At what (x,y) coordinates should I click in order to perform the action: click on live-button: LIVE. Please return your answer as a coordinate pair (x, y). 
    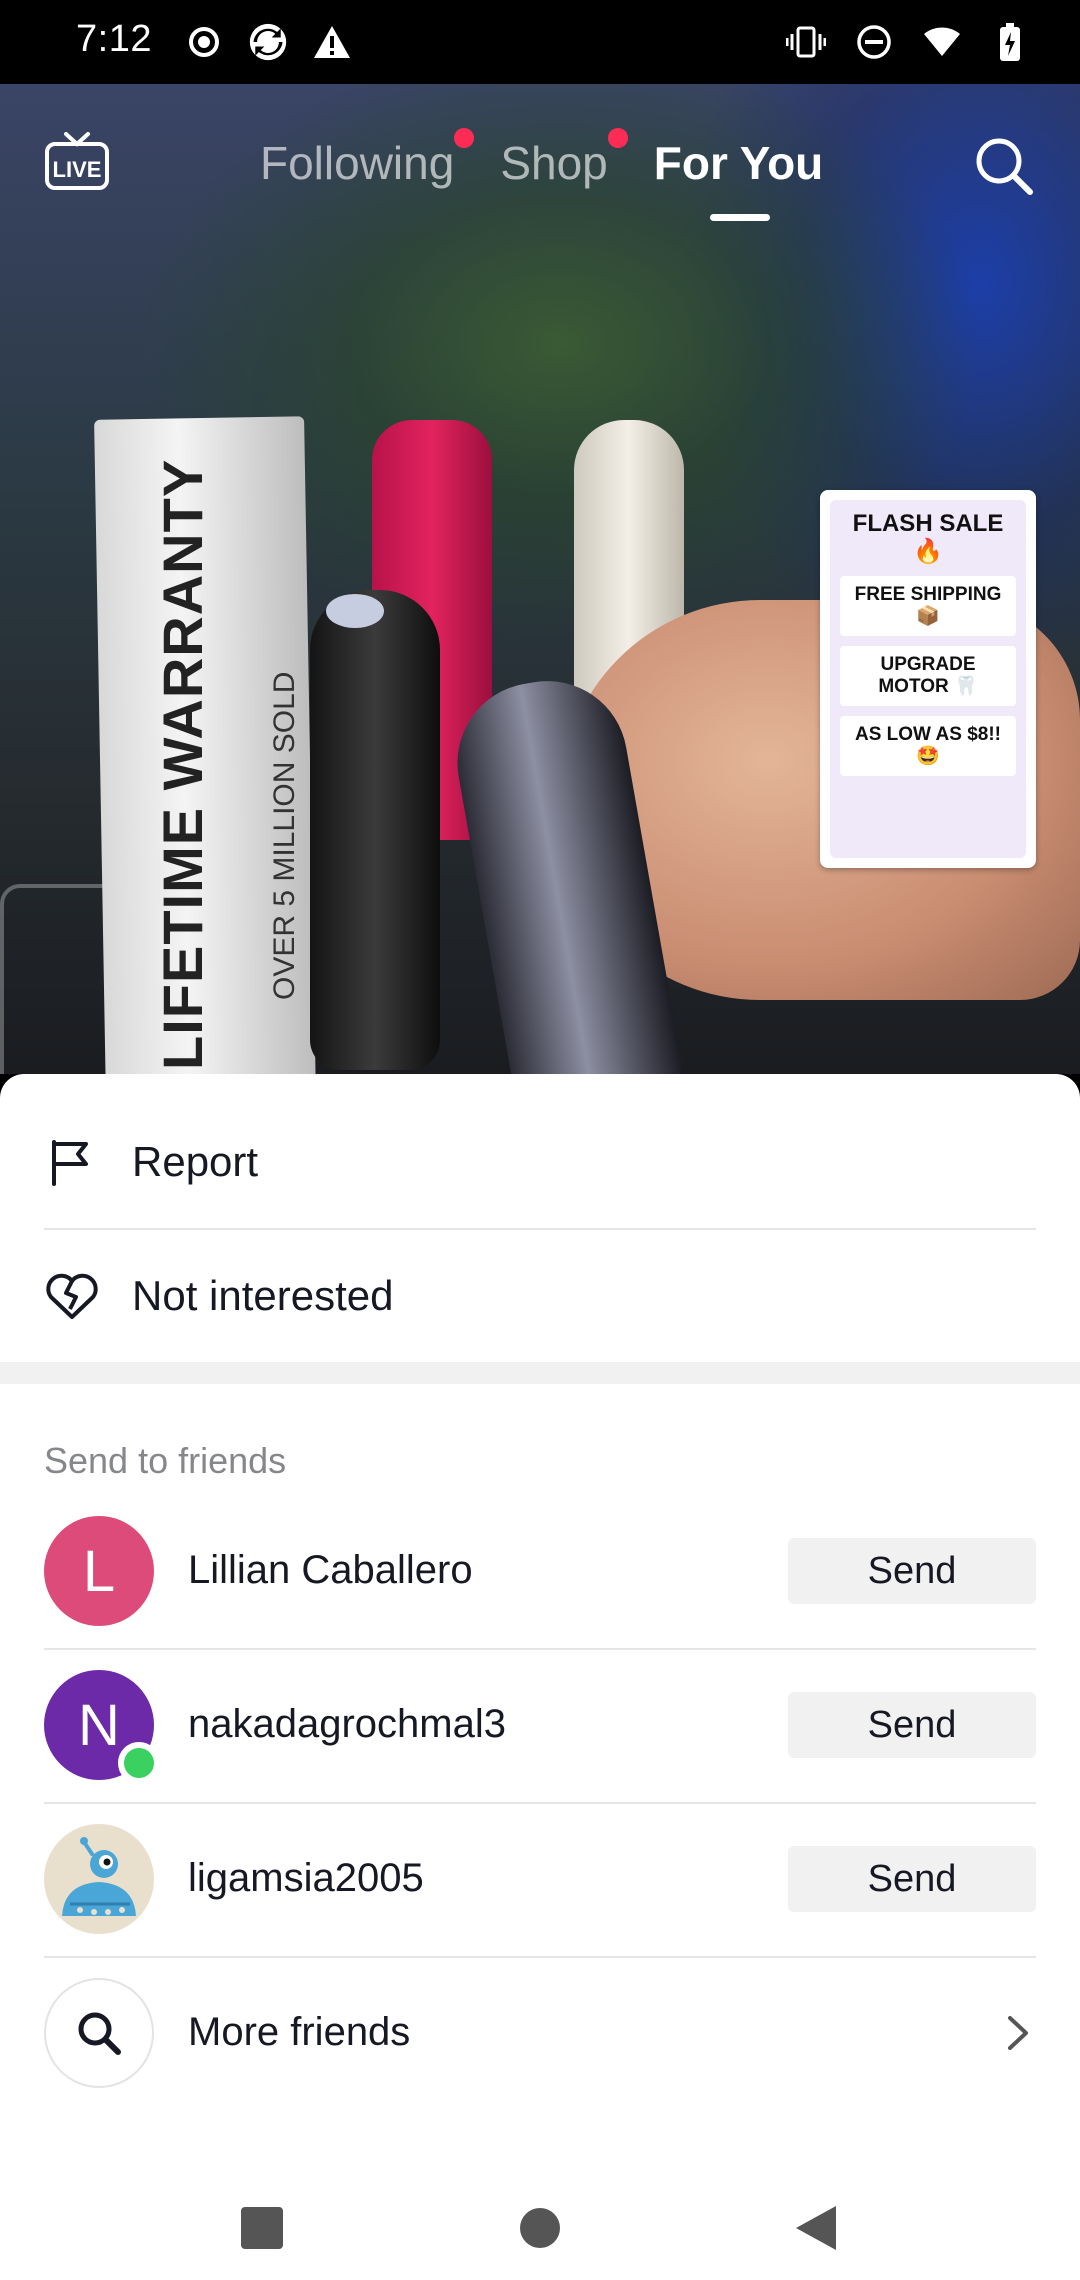
    Looking at the image, I should click on (77, 161).